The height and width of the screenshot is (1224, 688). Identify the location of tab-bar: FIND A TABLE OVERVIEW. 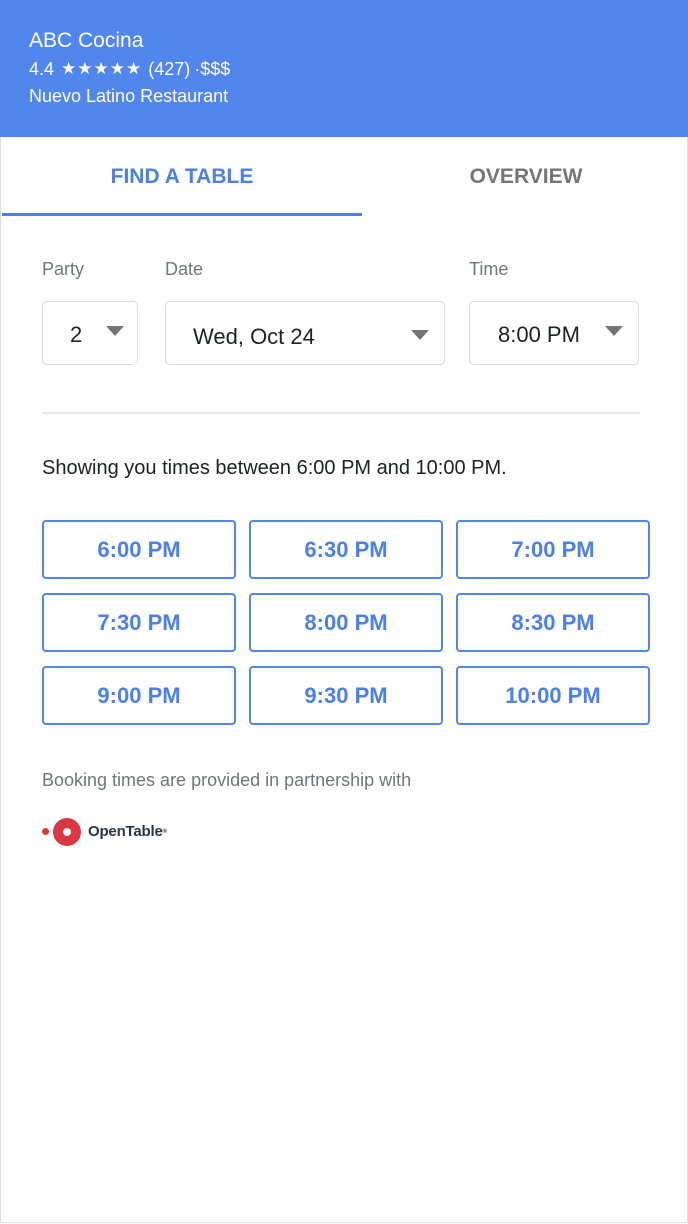
(344, 177).